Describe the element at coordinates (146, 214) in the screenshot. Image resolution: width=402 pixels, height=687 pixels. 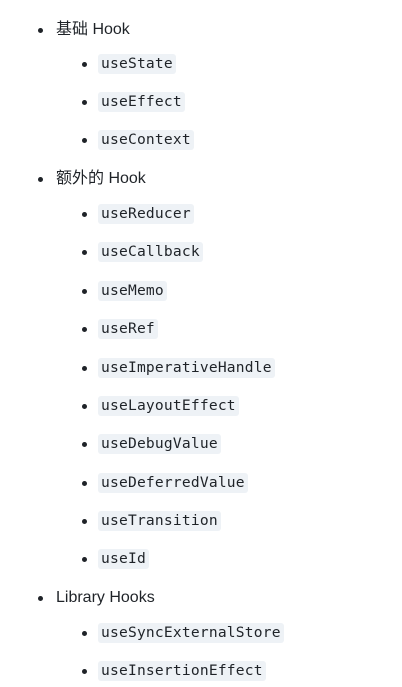
I see `hook-item-usereducer: useReducer` at that location.